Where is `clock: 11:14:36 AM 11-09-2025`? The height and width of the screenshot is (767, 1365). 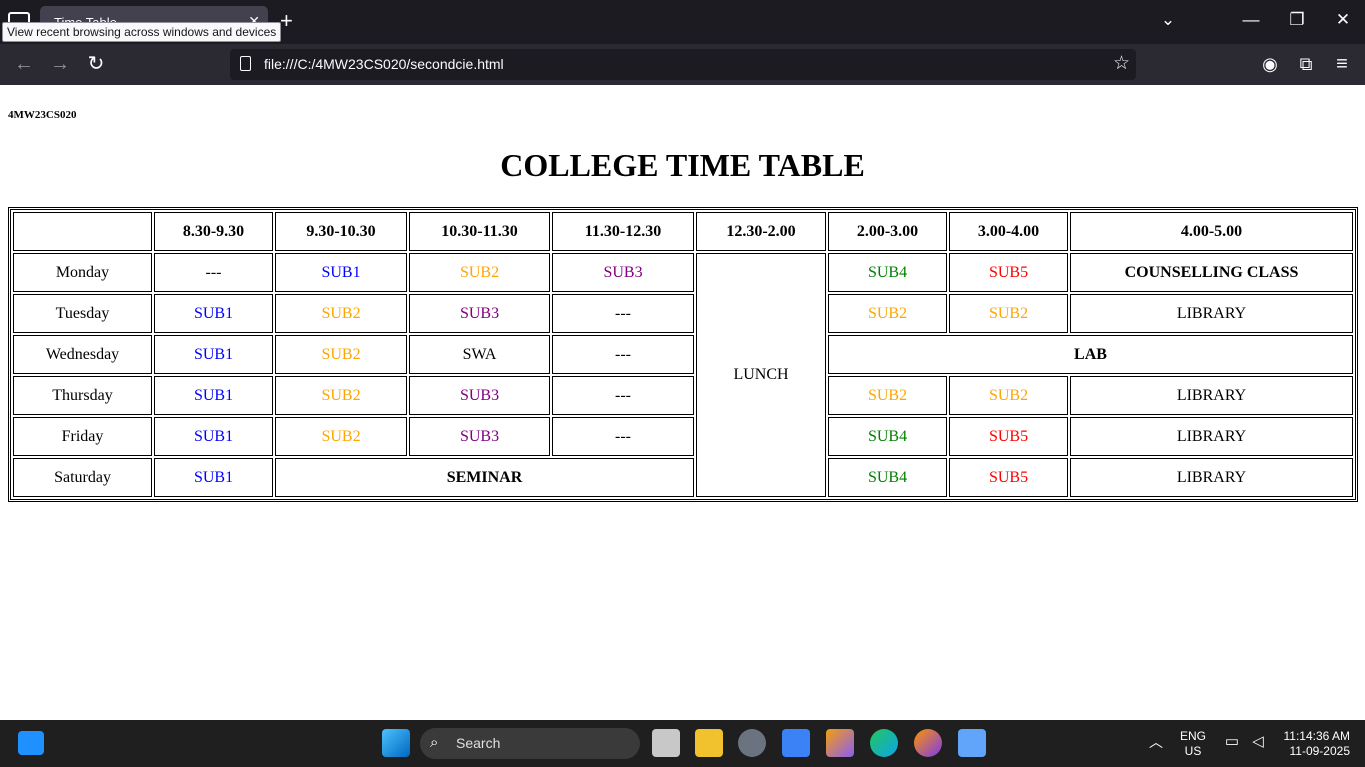
clock: 11:14:36 AM 11-09-2025 is located at coordinates (1311, 744).